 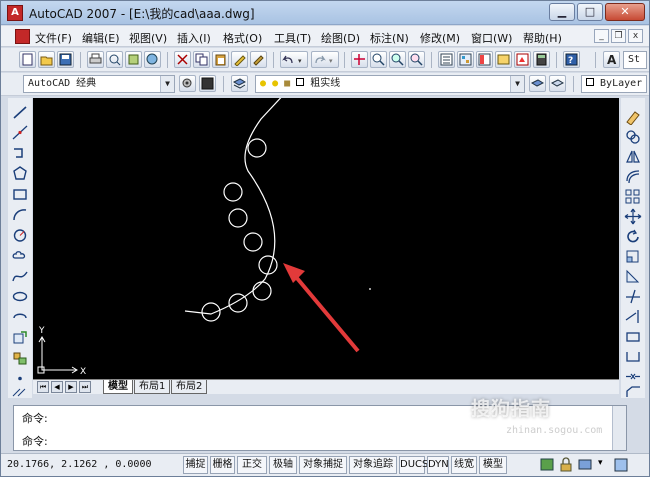 What do you see at coordinates (542, 38) in the screenshot?
I see `menu-help: 帮助(H)` at bounding box center [542, 38].